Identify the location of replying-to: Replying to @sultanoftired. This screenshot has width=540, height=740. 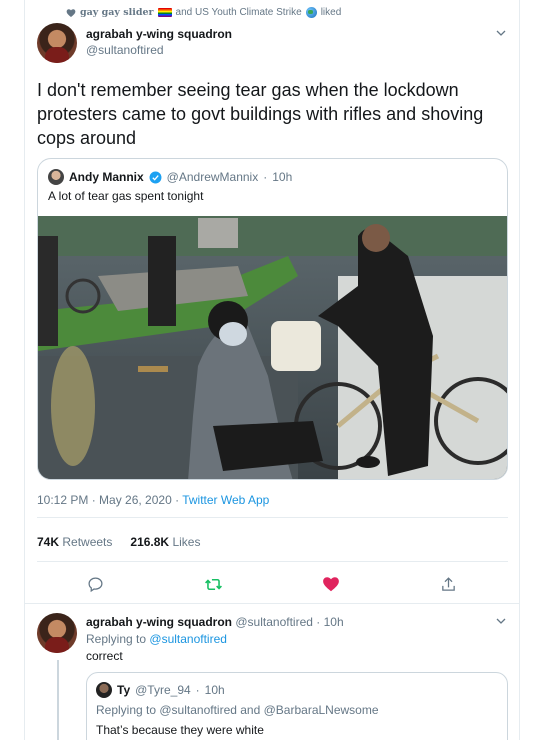
(156, 639).